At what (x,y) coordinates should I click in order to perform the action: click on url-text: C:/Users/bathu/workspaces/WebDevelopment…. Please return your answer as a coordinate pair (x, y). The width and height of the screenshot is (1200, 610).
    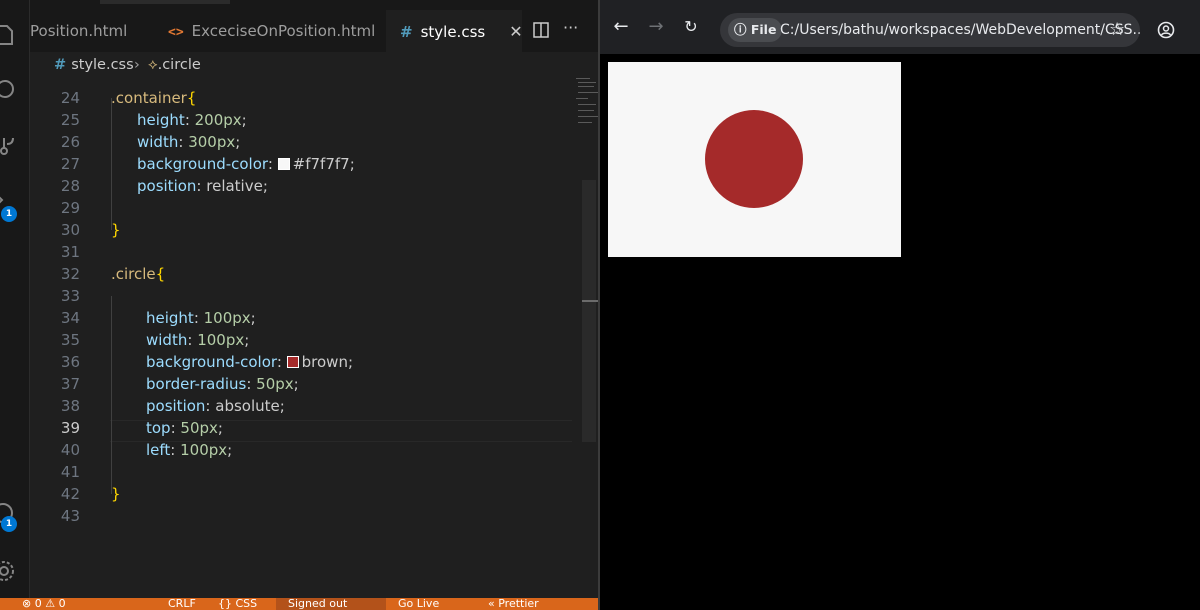
    Looking at the image, I should click on (960, 30).